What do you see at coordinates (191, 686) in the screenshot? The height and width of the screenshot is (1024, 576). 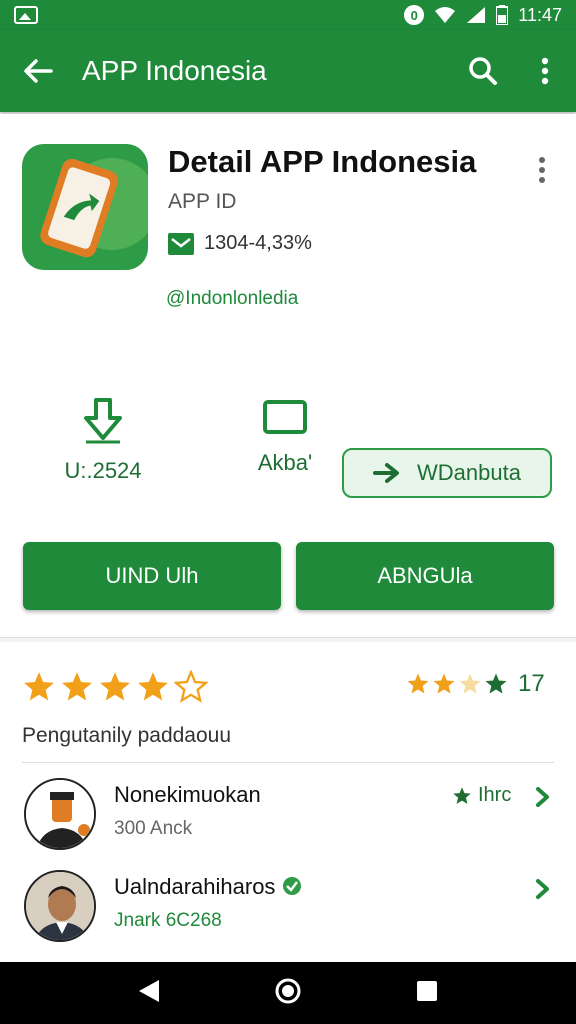 I see `star-outline-icon` at bounding box center [191, 686].